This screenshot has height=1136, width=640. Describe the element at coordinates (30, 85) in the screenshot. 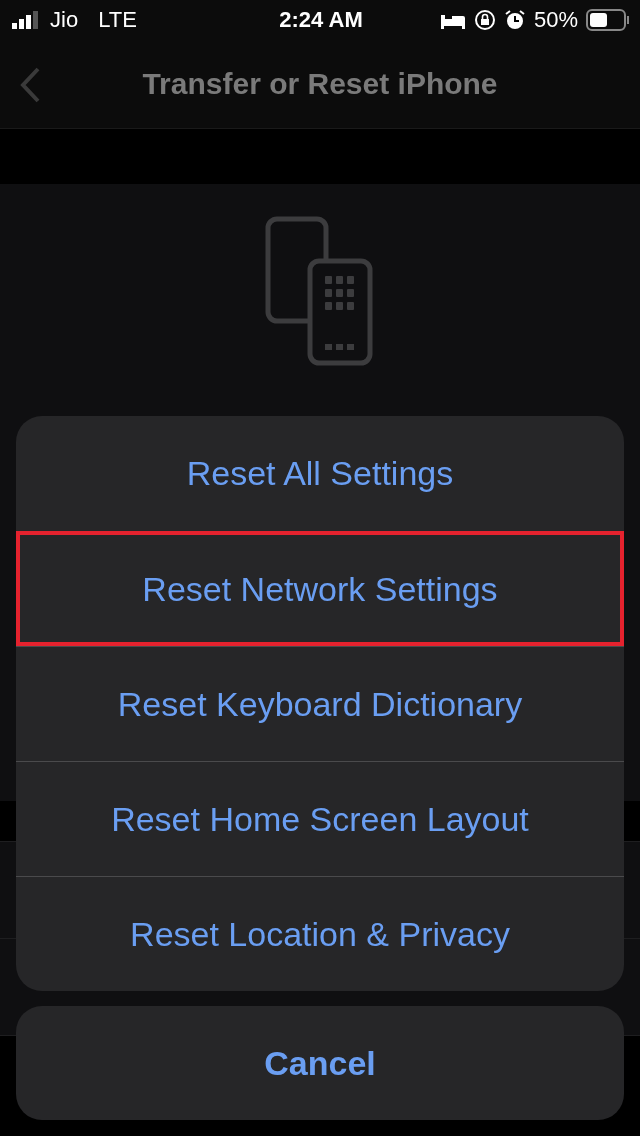

I see `back-chevron-icon` at that location.